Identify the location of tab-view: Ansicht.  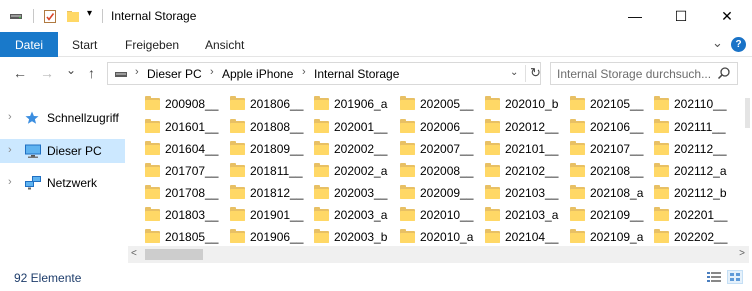
(224, 44).